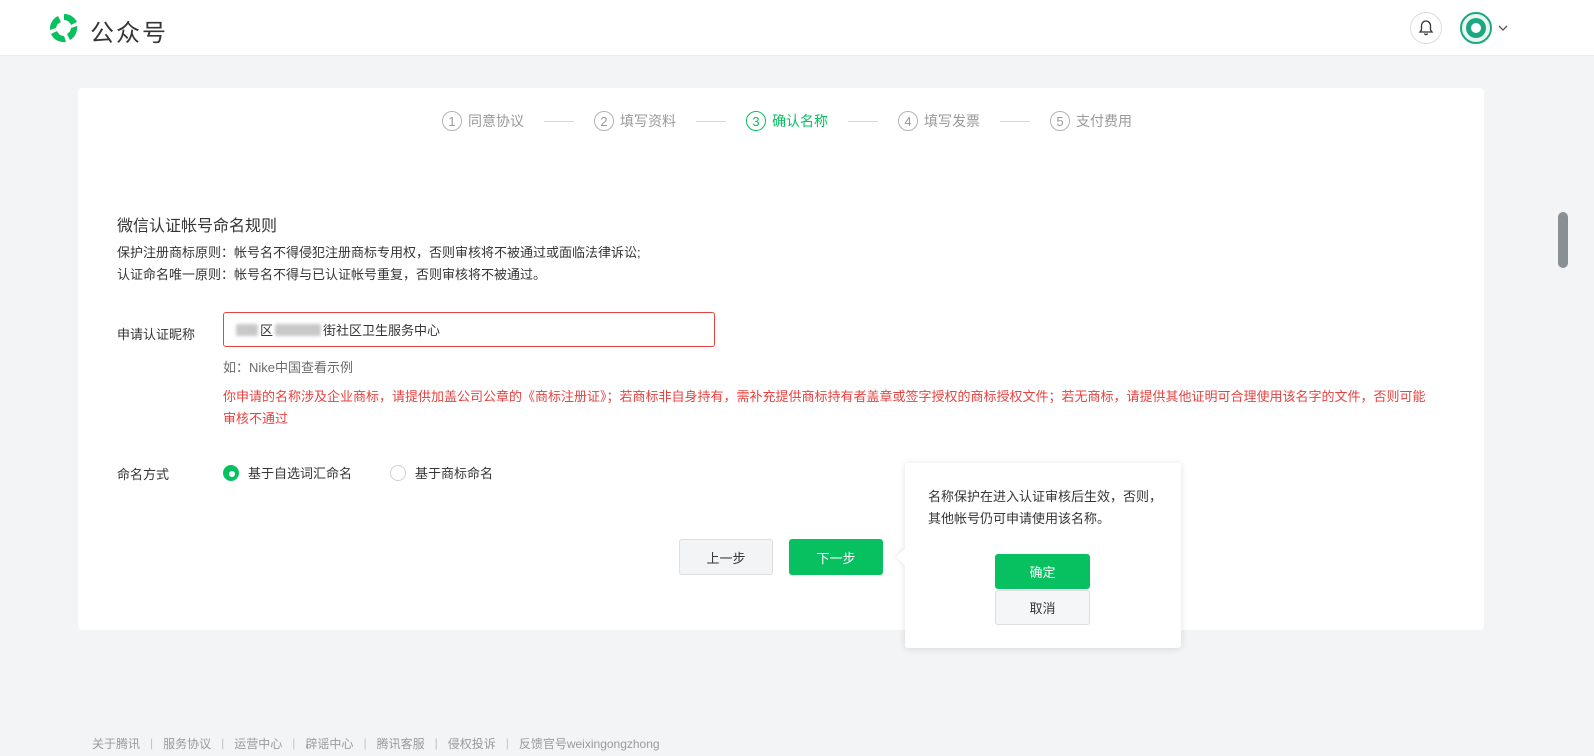 This screenshot has width=1594, height=756. I want to click on step-label: 填写资料, so click(648, 121).